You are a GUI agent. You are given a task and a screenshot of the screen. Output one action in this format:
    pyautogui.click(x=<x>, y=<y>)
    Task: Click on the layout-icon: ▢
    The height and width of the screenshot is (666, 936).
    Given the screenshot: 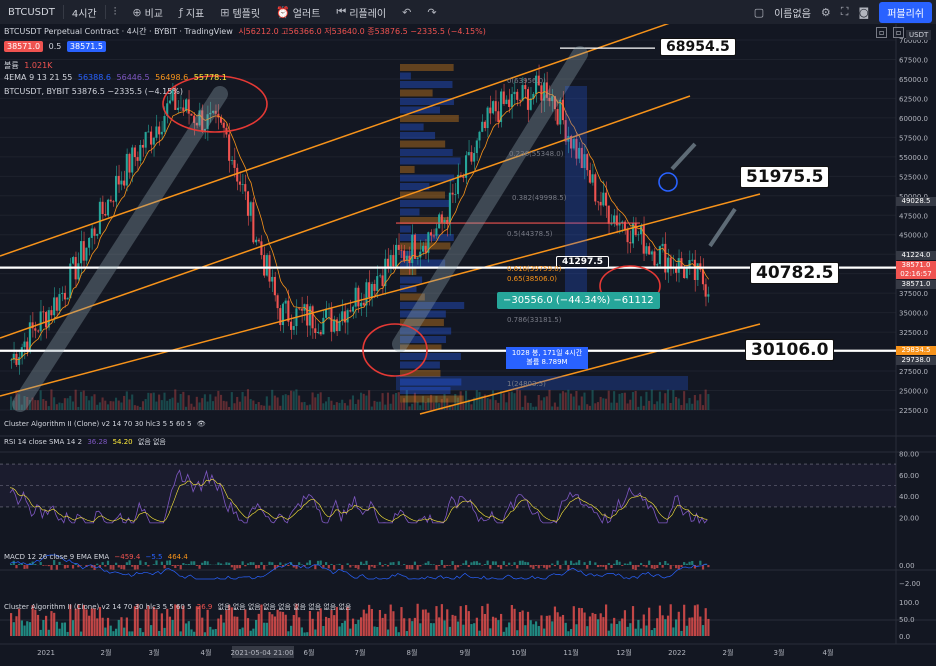 What is the action you would take?
    pyautogui.click(x=759, y=12)
    